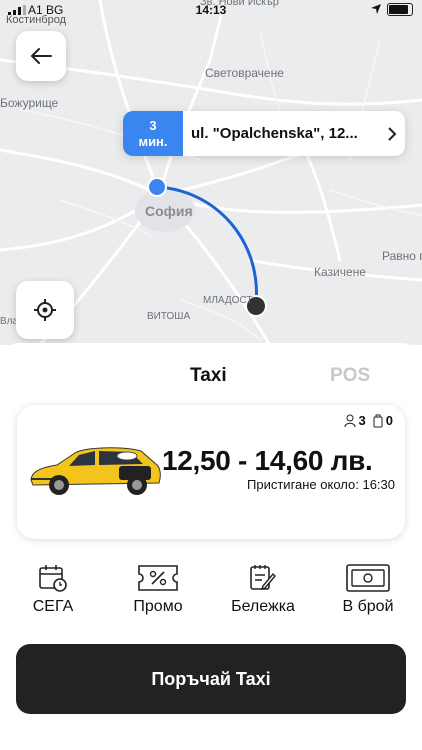 The image size is (422, 750). What do you see at coordinates (263, 578) in the screenshot?
I see `note-pencil-icon` at bounding box center [263, 578].